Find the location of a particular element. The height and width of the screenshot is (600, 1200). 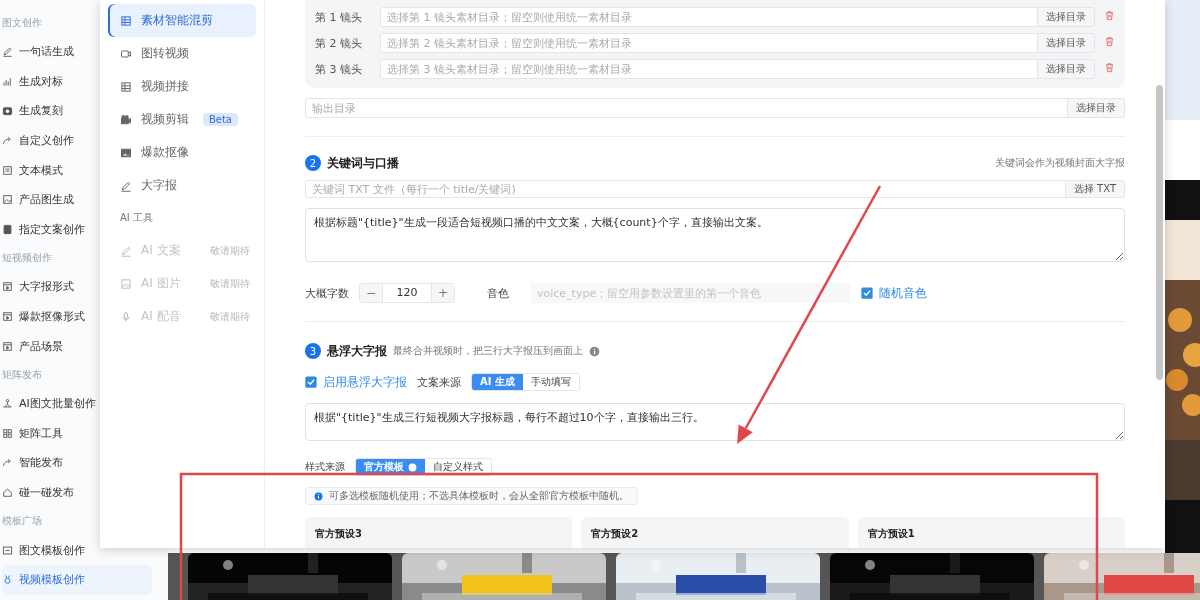

sidebar-item: 指定文案创作 is located at coordinates (50, 229).